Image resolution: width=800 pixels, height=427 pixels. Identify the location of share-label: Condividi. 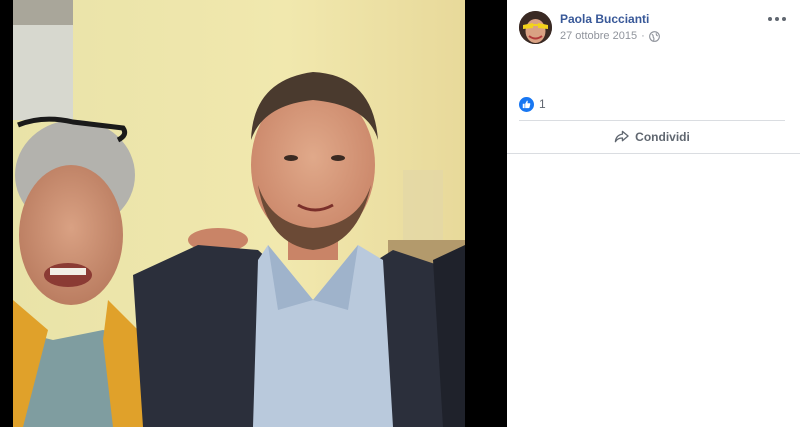
(662, 136).